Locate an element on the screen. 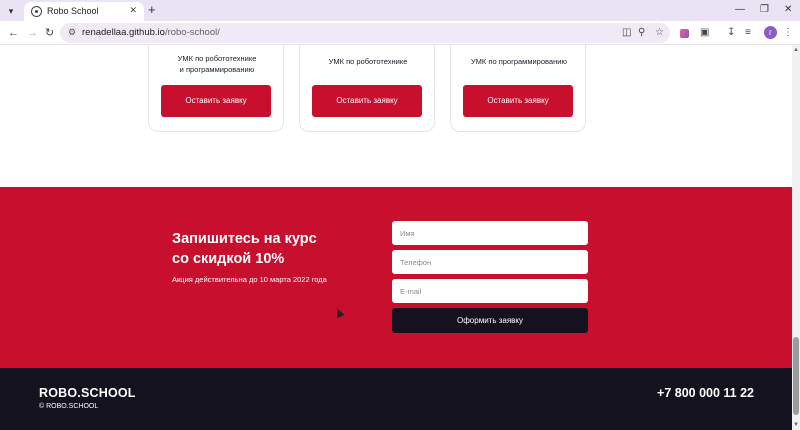 This screenshot has height=430, width=800. course-card-description: УМК по программированию is located at coordinates (519, 61).